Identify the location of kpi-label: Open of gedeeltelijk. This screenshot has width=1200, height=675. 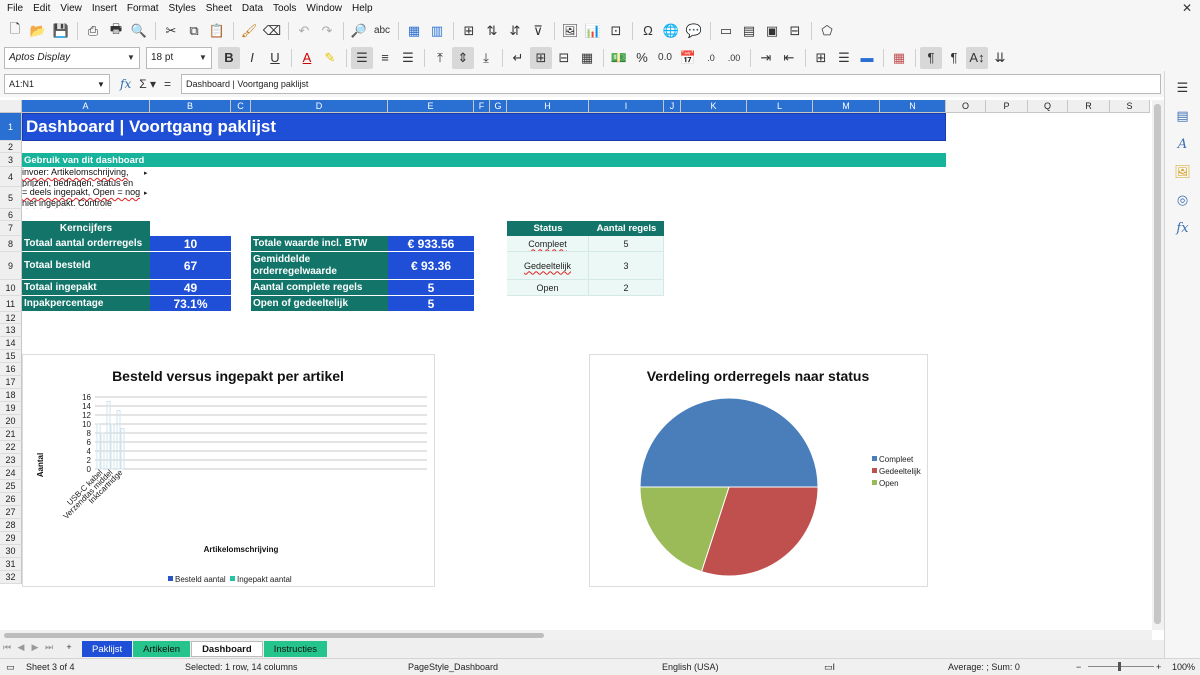
(319, 304).